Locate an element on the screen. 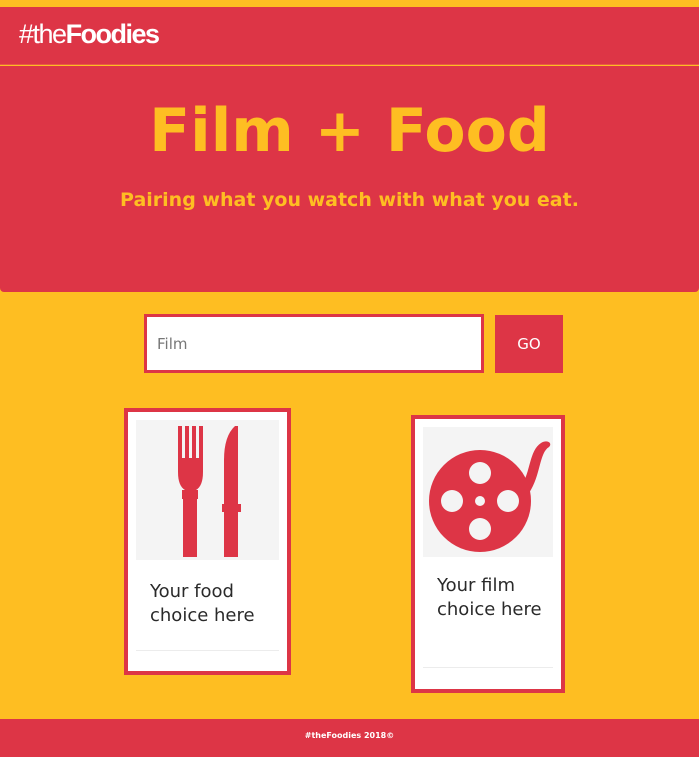  brand-name: Foodies is located at coordinates (113, 34).